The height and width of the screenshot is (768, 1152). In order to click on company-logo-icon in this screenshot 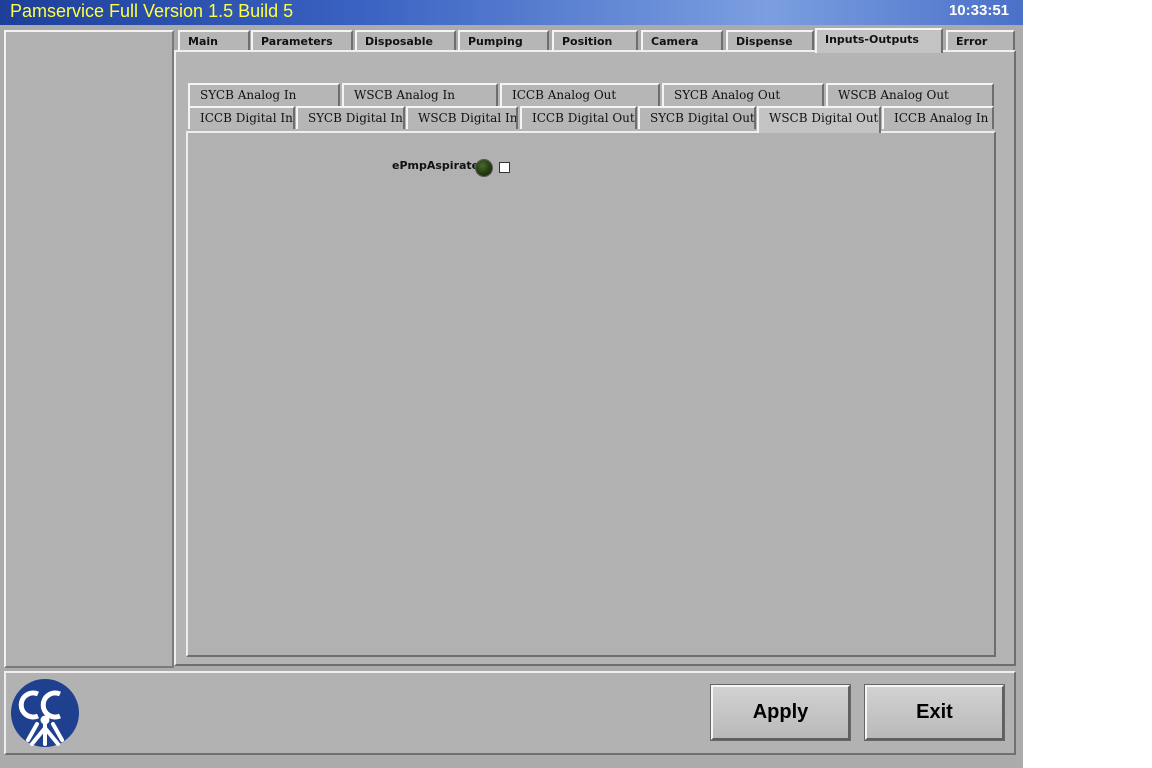, I will do `click(45, 713)`.